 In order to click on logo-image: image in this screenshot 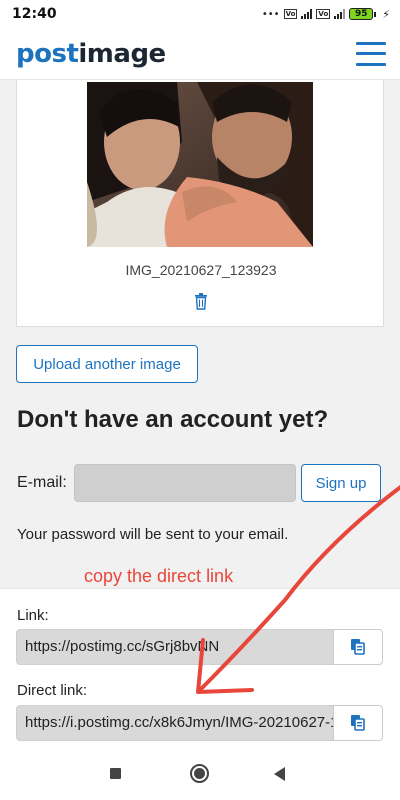, I will do `click(122, 53)`.